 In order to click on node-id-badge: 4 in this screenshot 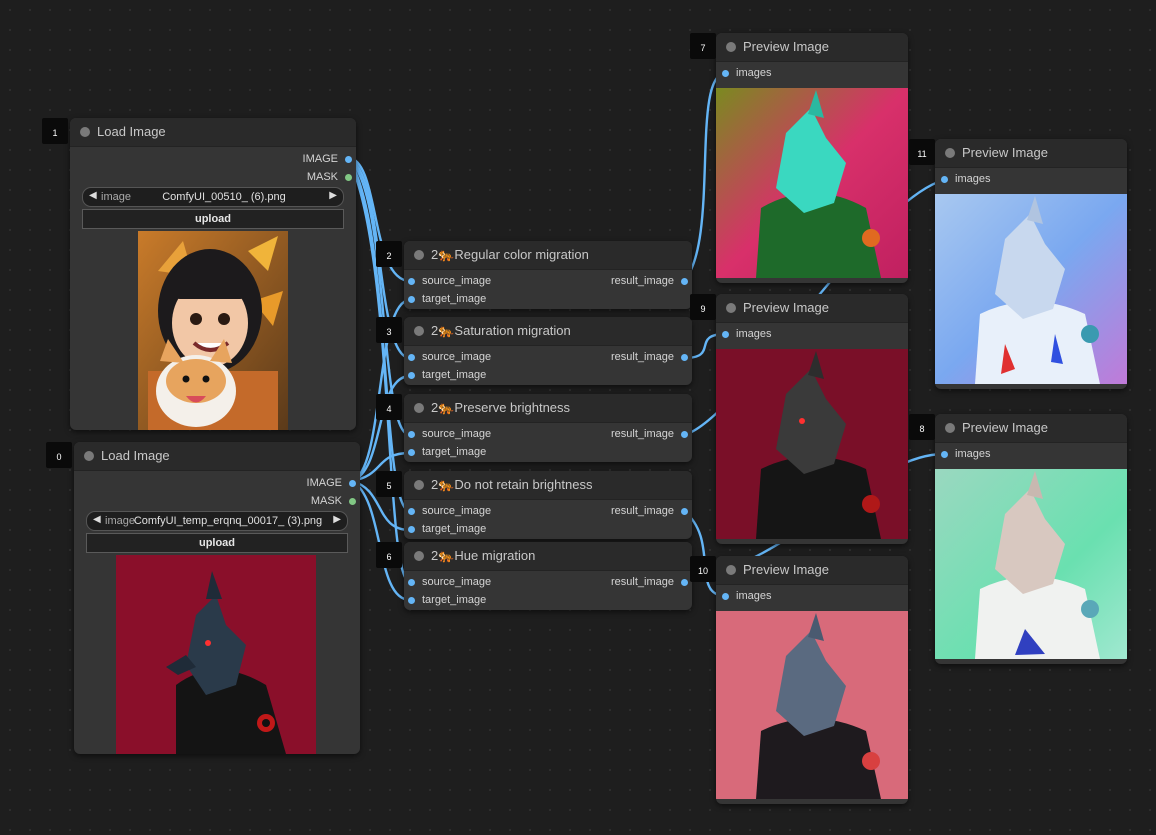, I will do `click(389, 407)`.